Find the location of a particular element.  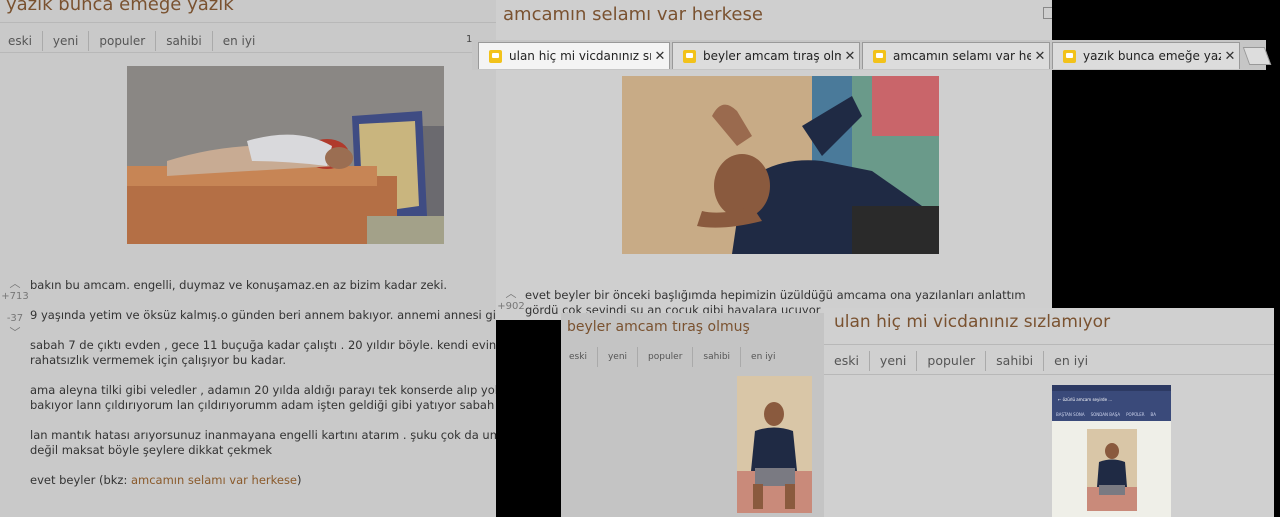

page-title: beyler amcam tıraş olmuş is located at coordinates (658, 327).